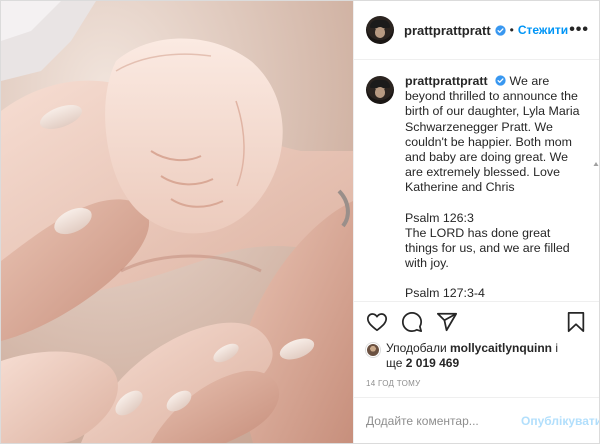  Describe the element at coordinates (432, 363) in the screenshot. I see `likes-count: 2 019 469` at that location.